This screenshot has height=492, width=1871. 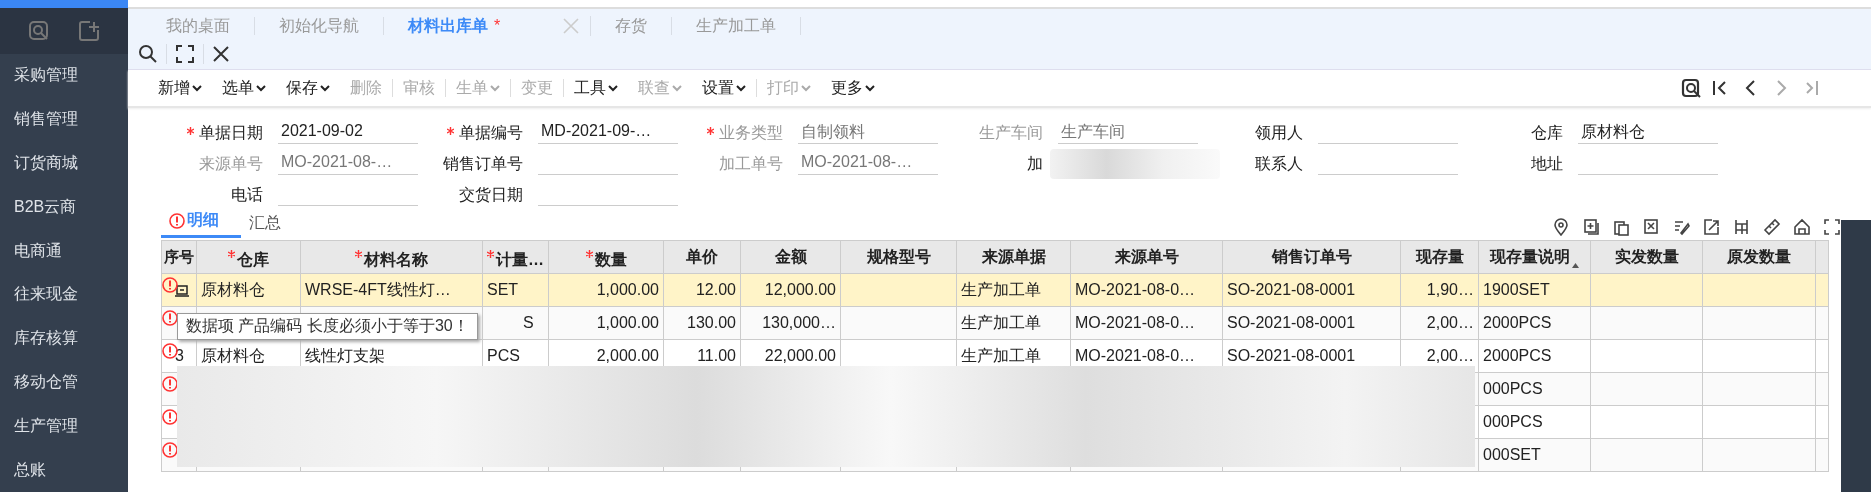 What do you see at coordinates (1592, 227) in the screenshot?
I see `add-row-icon` at bounding box center [1592, 227].